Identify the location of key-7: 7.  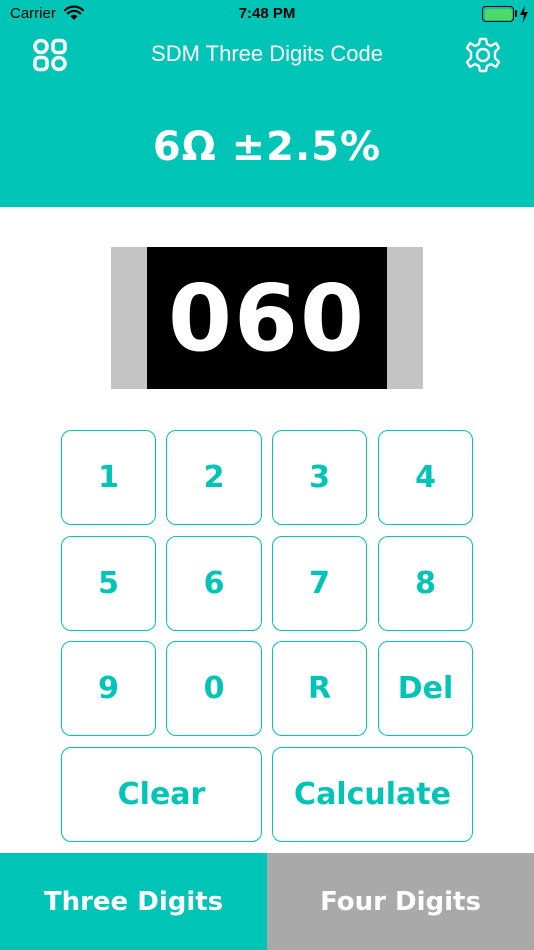
(319, 583).